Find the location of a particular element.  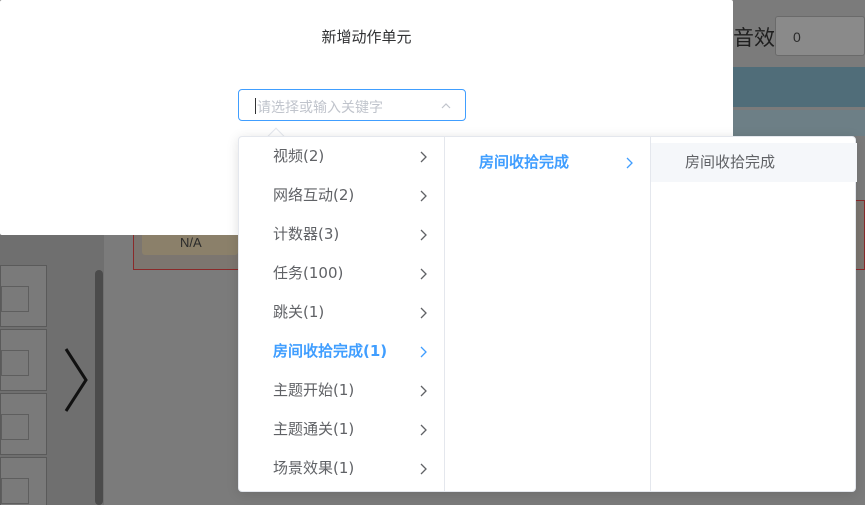

cascader-option: 任务(100) is located at coordinates (341, 273).